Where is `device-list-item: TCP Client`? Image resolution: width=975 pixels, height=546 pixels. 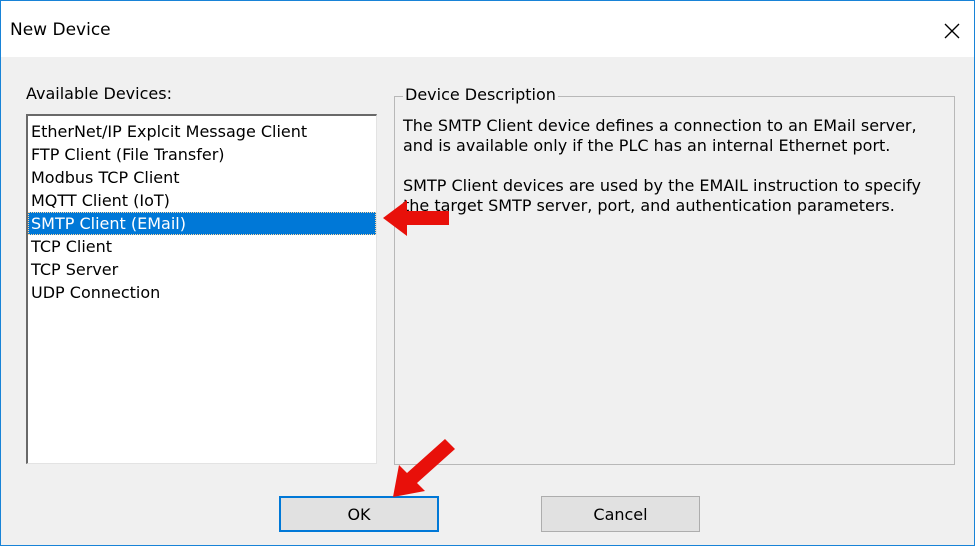
device-list-item: TCP Client is located at coordinates (202, 246).